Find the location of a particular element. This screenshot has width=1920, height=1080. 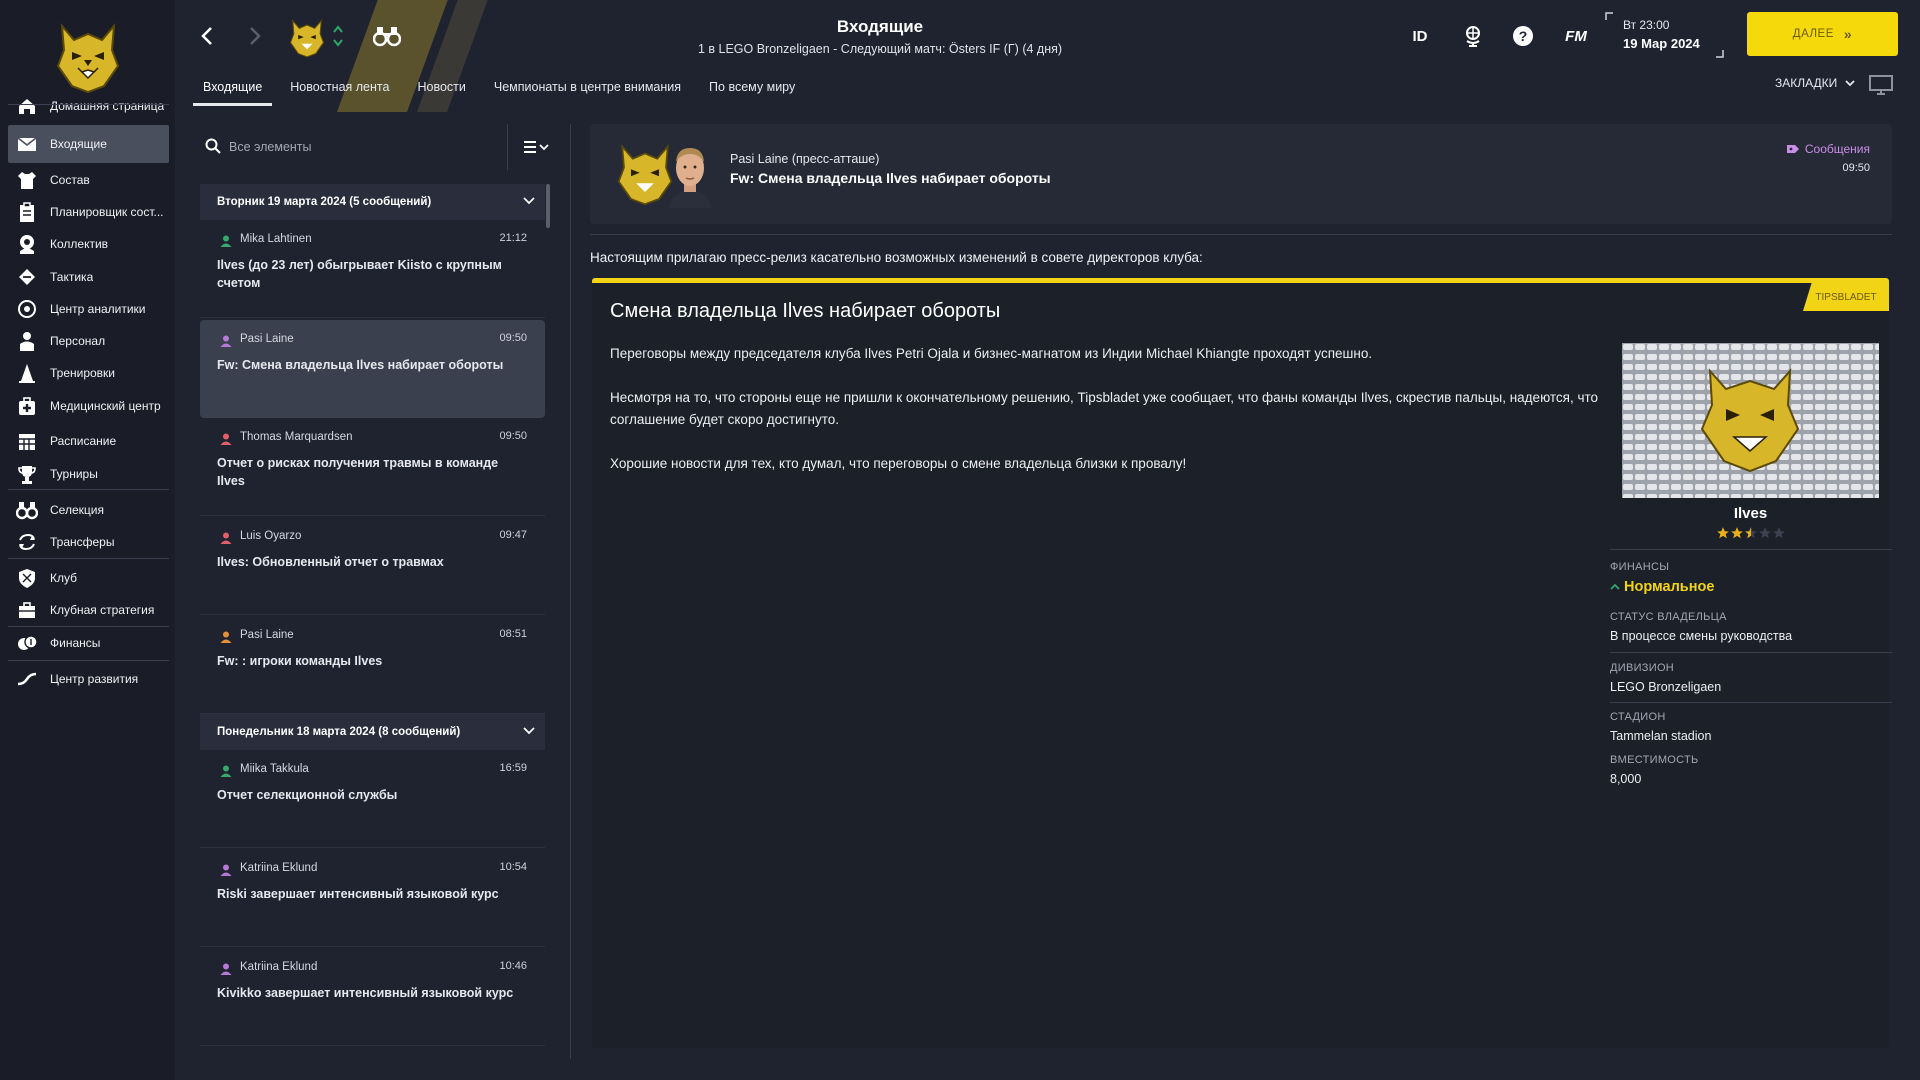

sidebar-item-medical: Медицинский центр is located at coordinates (88, 406).